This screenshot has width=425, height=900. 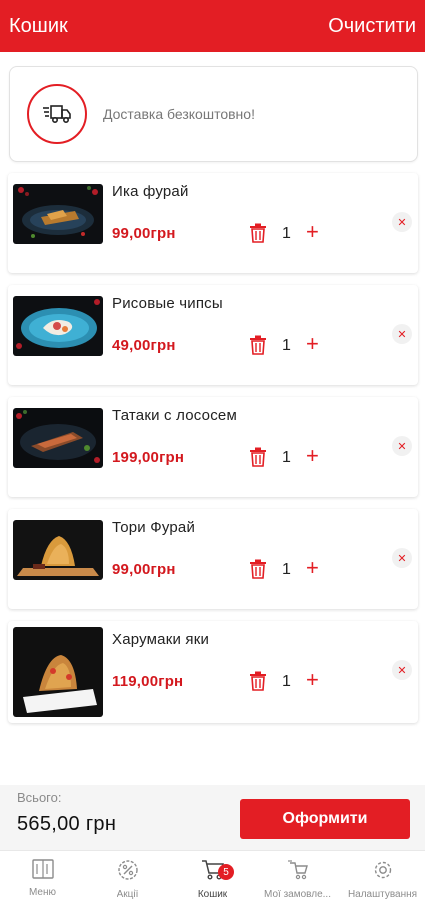 I want to click on gear-icon, so click(x=383, y=872).